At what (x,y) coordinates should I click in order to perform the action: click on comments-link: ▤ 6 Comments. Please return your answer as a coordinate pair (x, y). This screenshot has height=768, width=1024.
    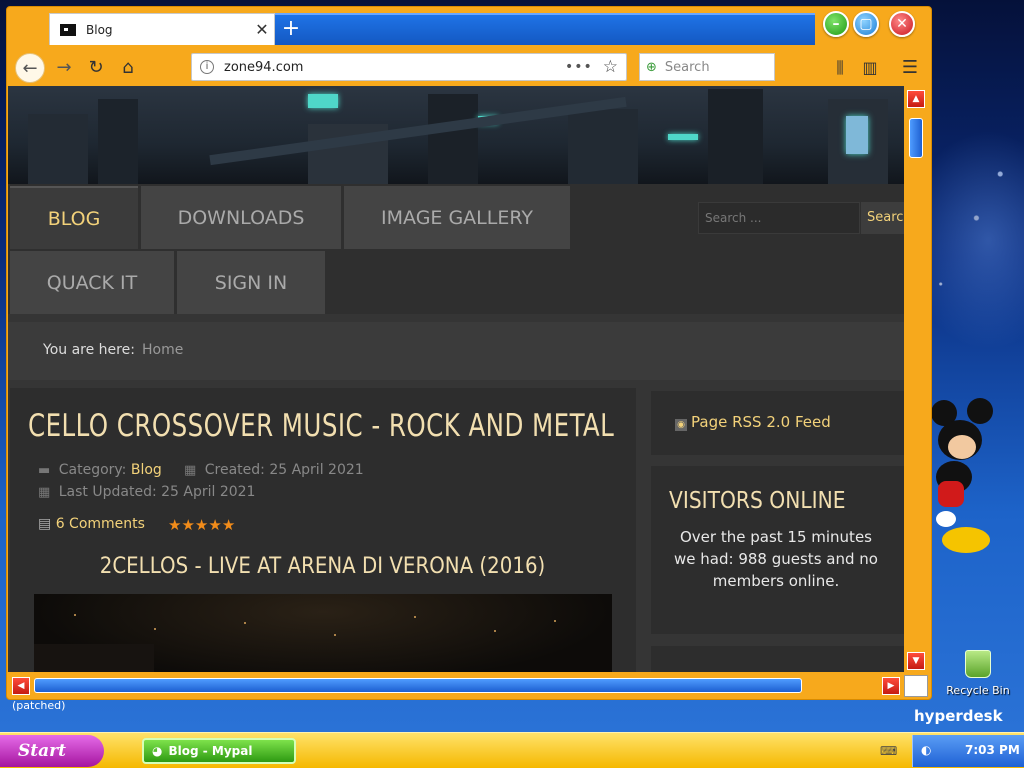
    Looking at the image, I should click on (91, 524).